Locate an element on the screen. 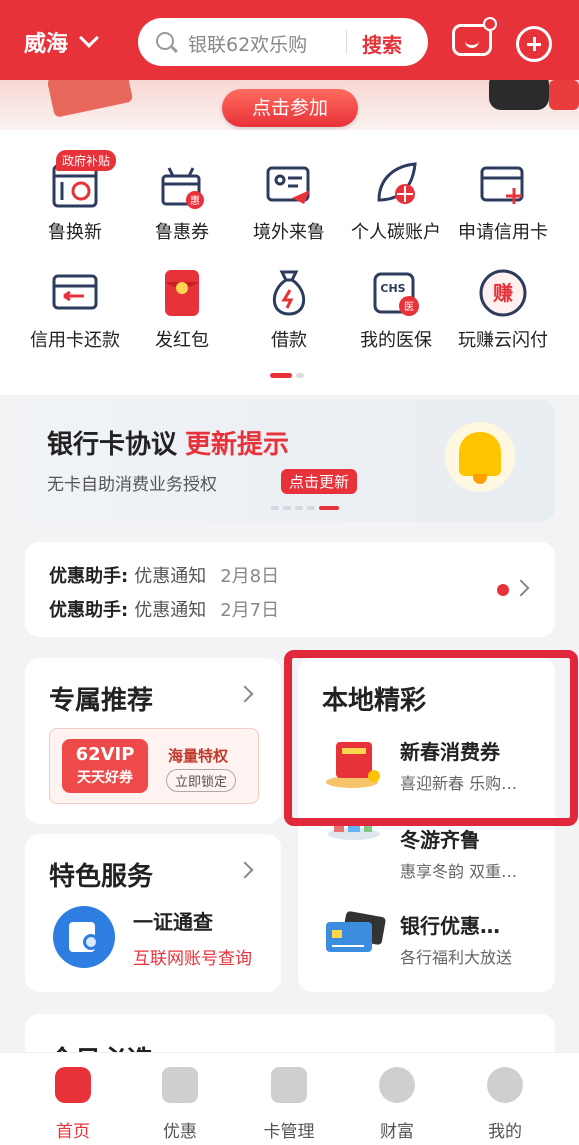 The height and width of the screenshot is (1145, 579). vip-promo: 62VIP 天天好券 海量特权 立即锁定 is located at coordinates (154, 766).